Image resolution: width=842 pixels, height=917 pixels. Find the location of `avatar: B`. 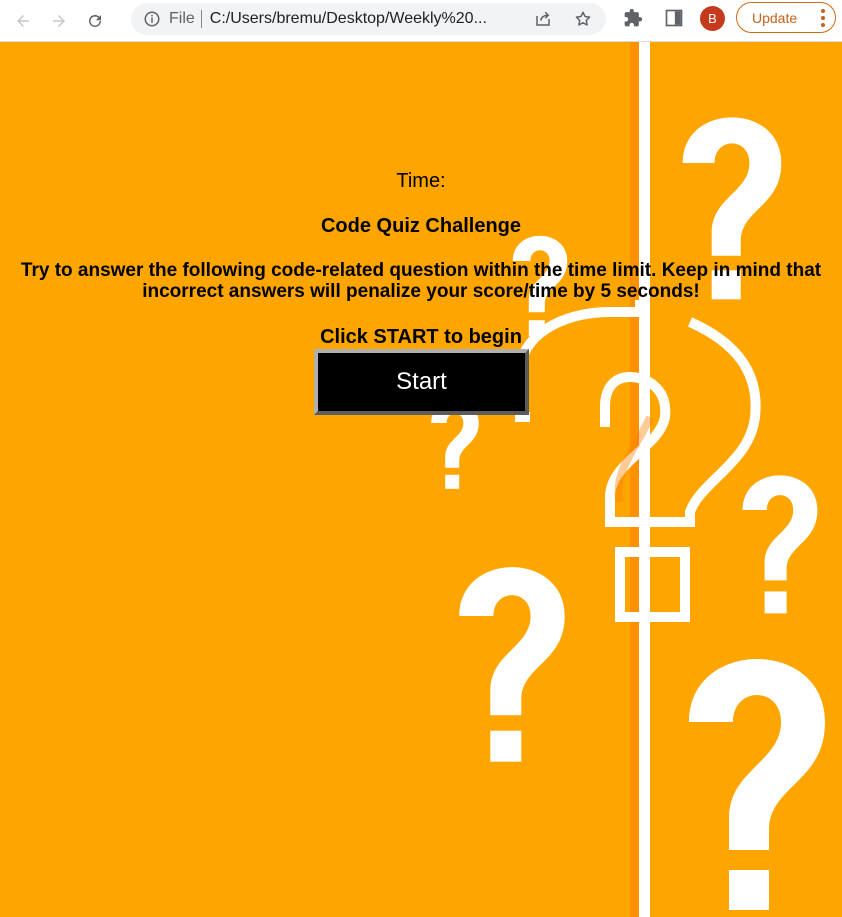

avatar: B is located at coordinates (712, 18).